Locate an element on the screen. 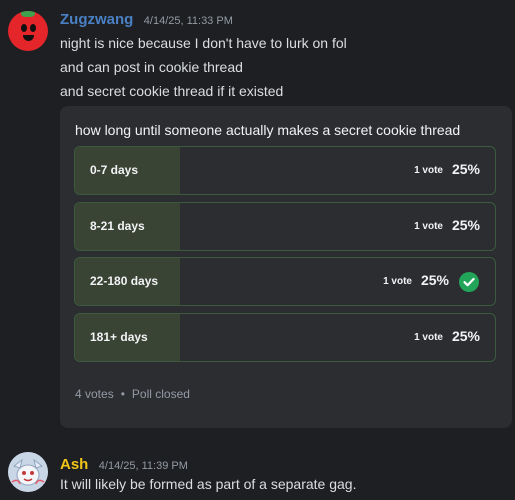  answer-label: 0-7 days is located at coordinates (114, 170).